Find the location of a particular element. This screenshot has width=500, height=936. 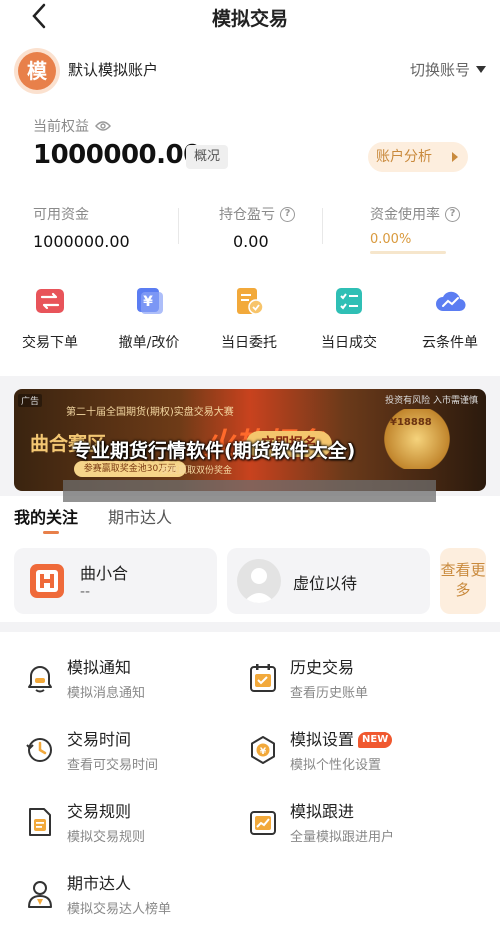

history-icon is located at coordinates (263, 678).